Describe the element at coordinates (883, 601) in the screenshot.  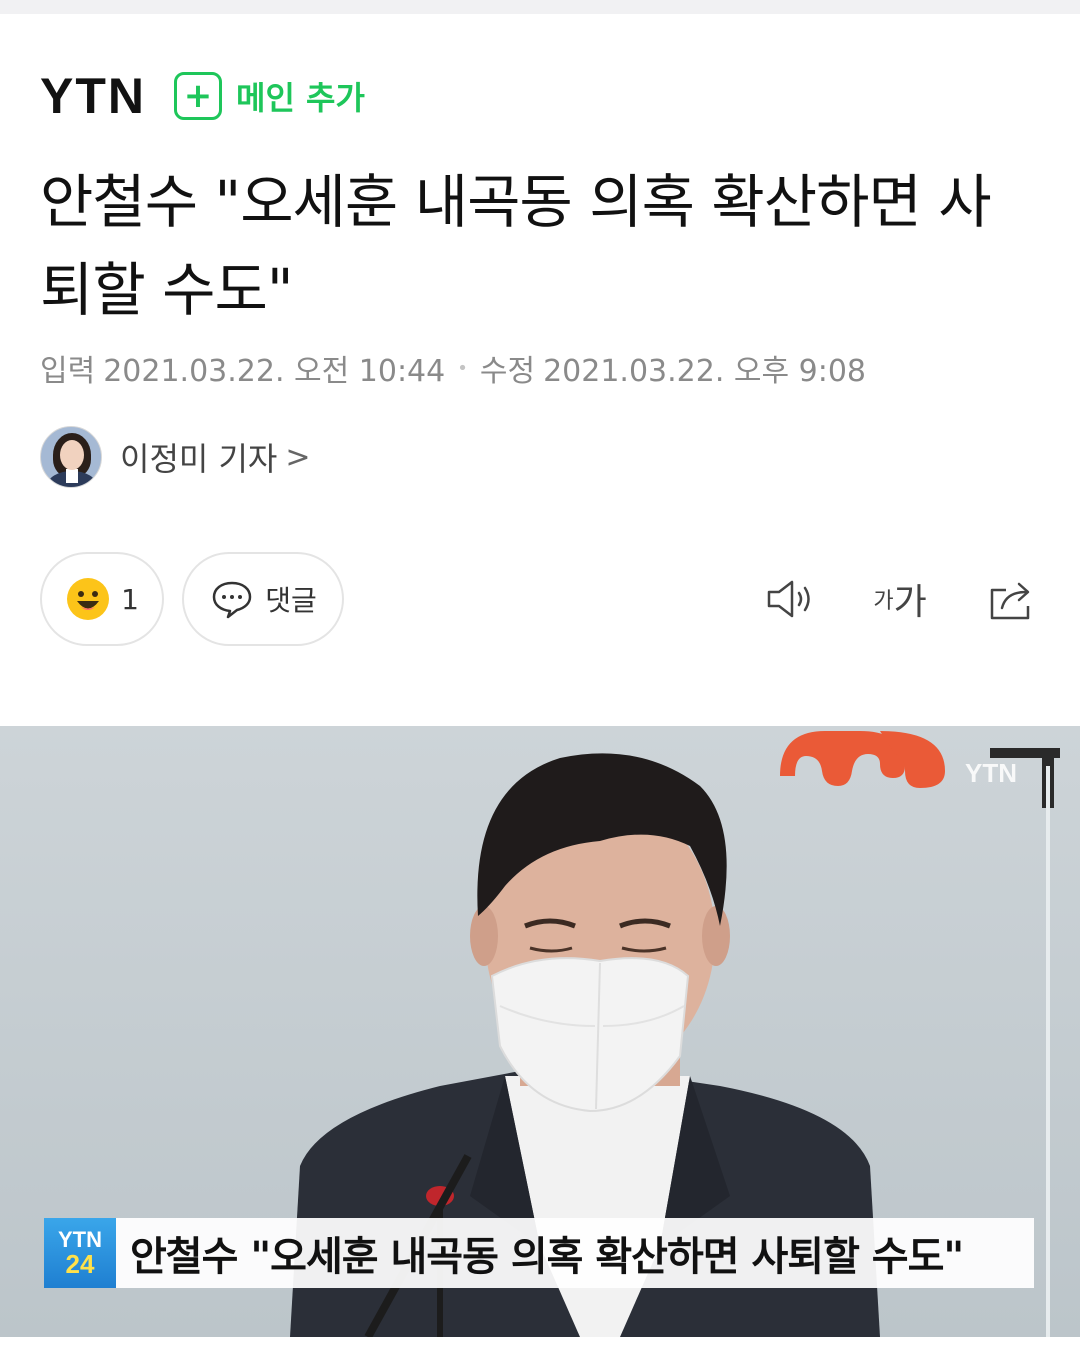
I see `font-size-icon-small: 가` at that location.